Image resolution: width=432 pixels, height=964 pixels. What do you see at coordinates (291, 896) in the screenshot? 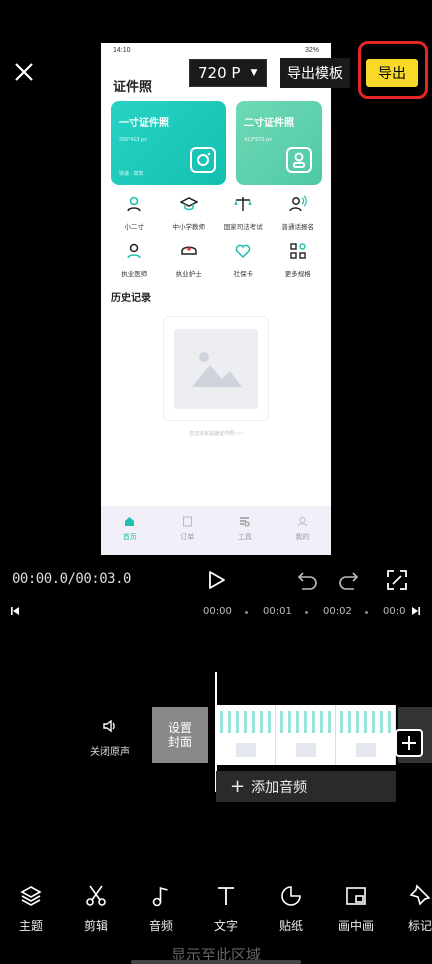
I see `sticker-icon` at bounding box center [291, 896].